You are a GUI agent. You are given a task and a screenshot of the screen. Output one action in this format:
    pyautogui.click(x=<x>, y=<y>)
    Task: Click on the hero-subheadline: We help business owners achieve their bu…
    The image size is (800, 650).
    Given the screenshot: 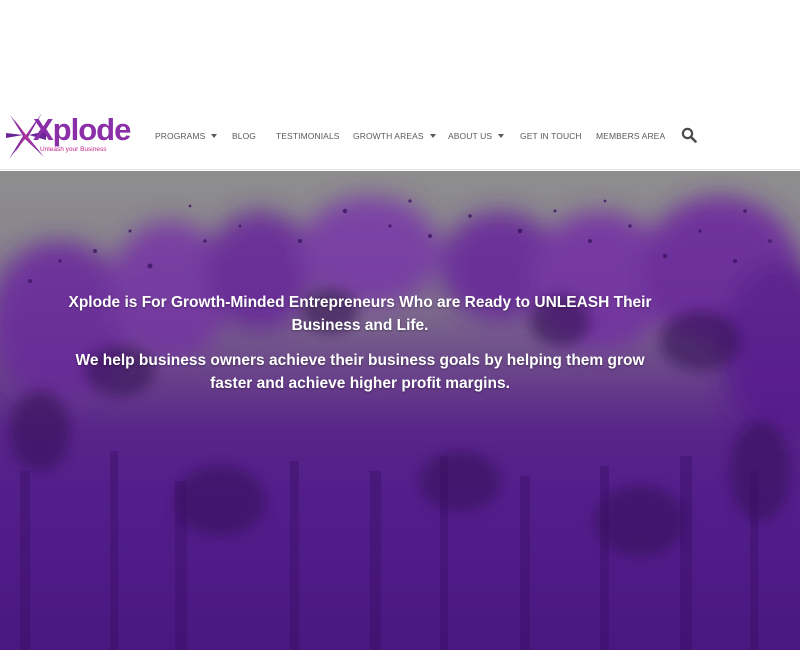 What is the action you would take?
    pyautogui.click(x=360, y=372)
    